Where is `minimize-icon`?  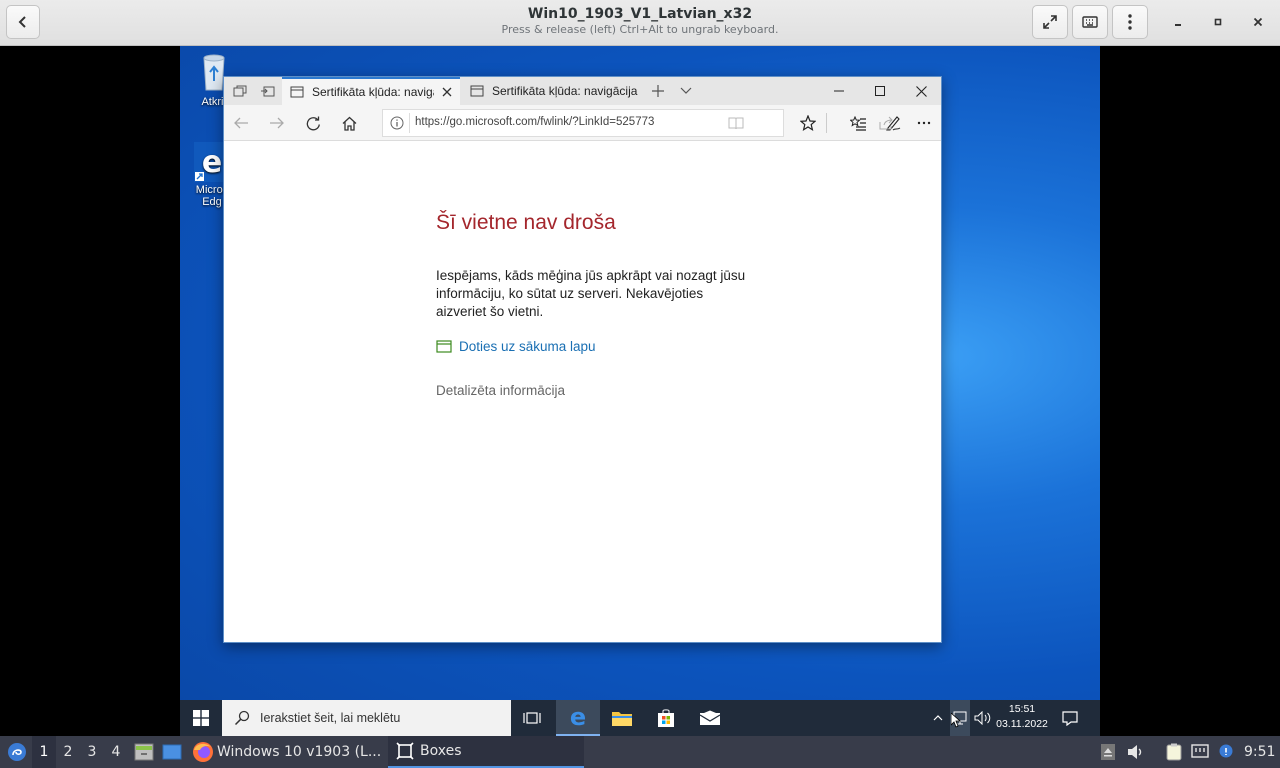
minimize-icon is located at coordinates (839, 91).